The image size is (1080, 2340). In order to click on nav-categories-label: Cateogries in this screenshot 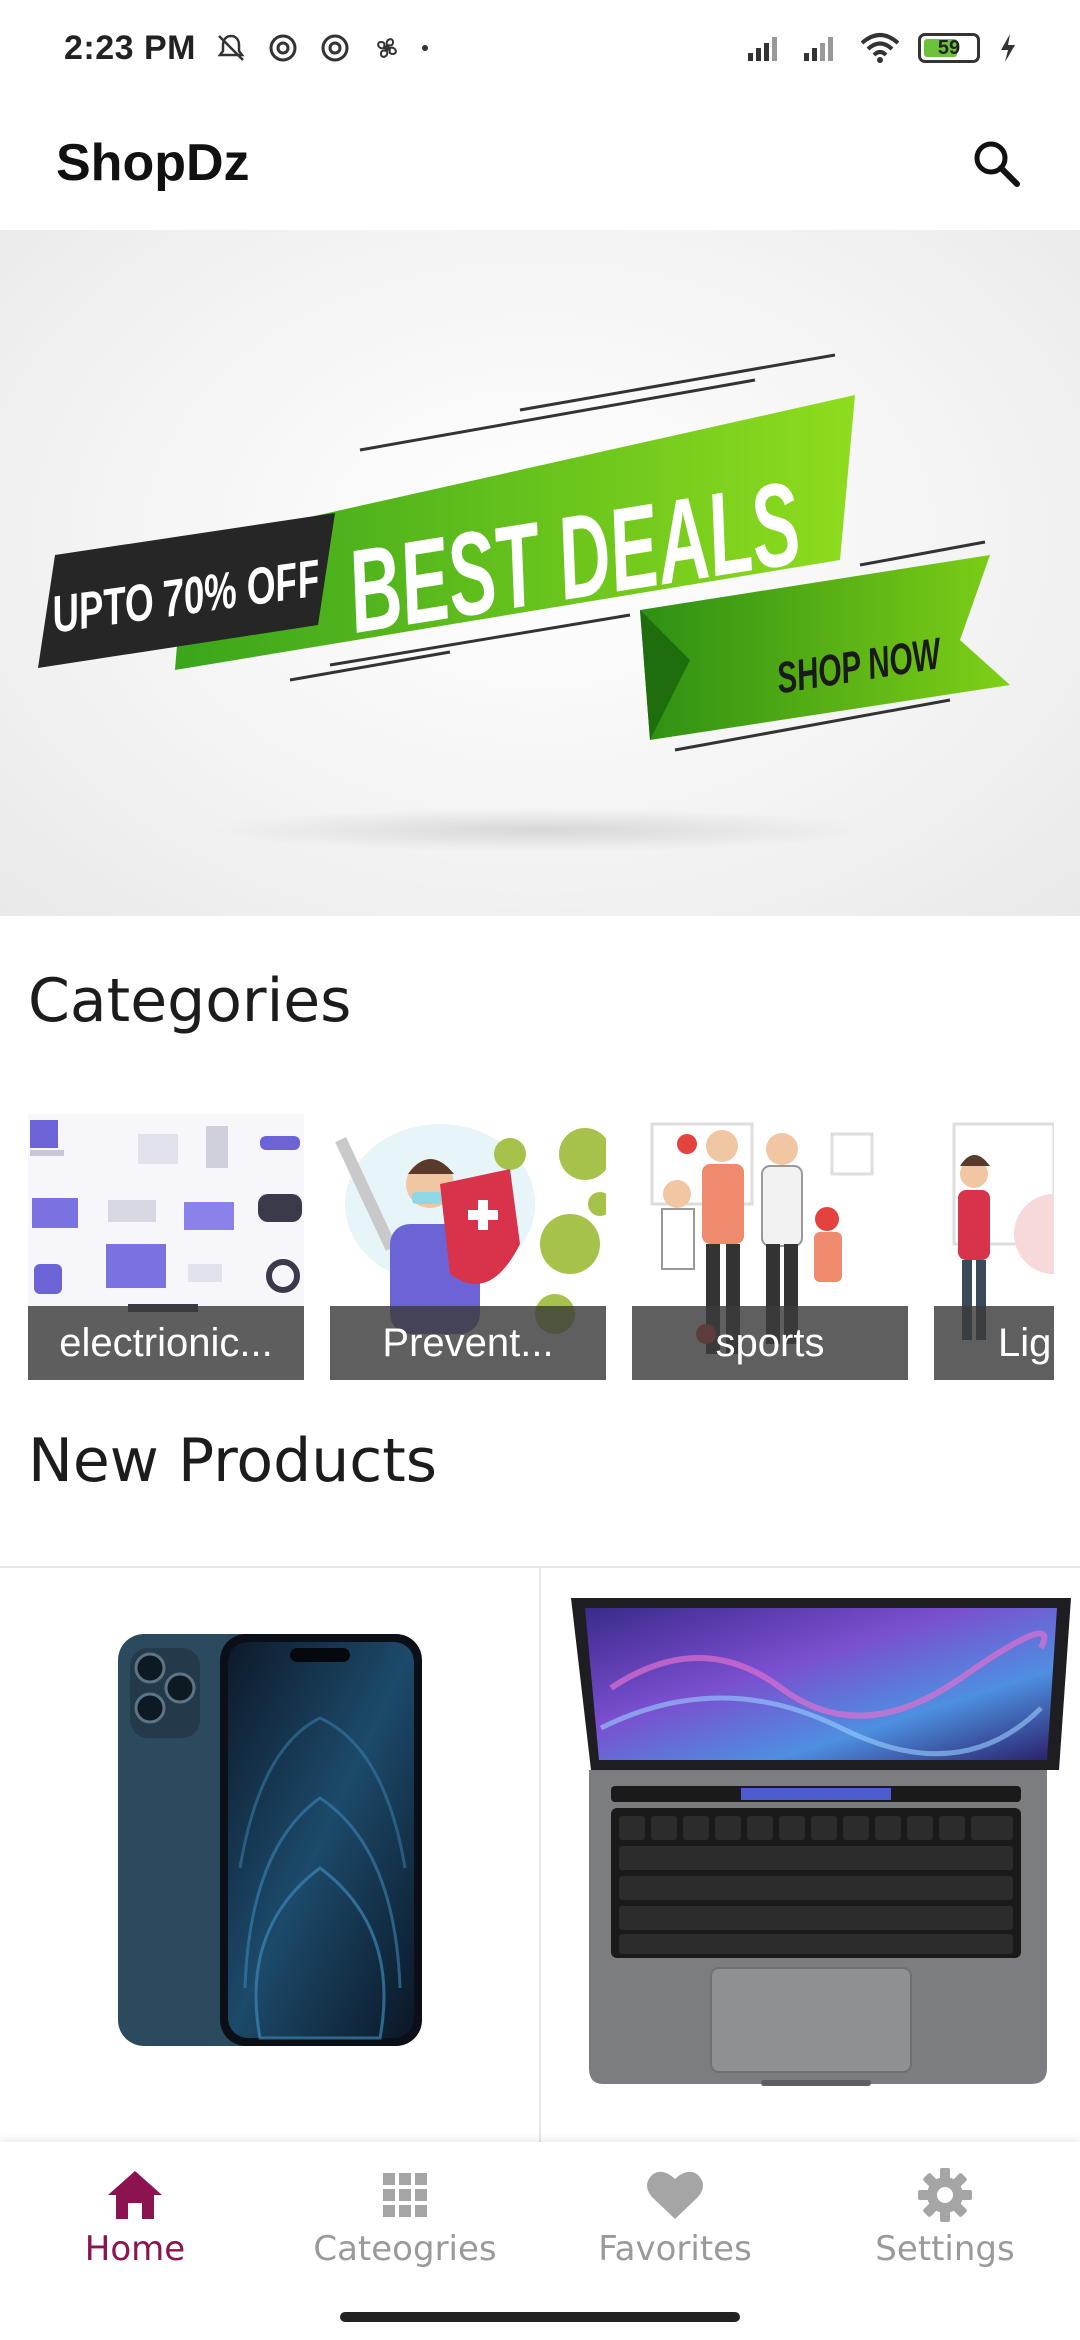, I will do `click(405, 2249)`.